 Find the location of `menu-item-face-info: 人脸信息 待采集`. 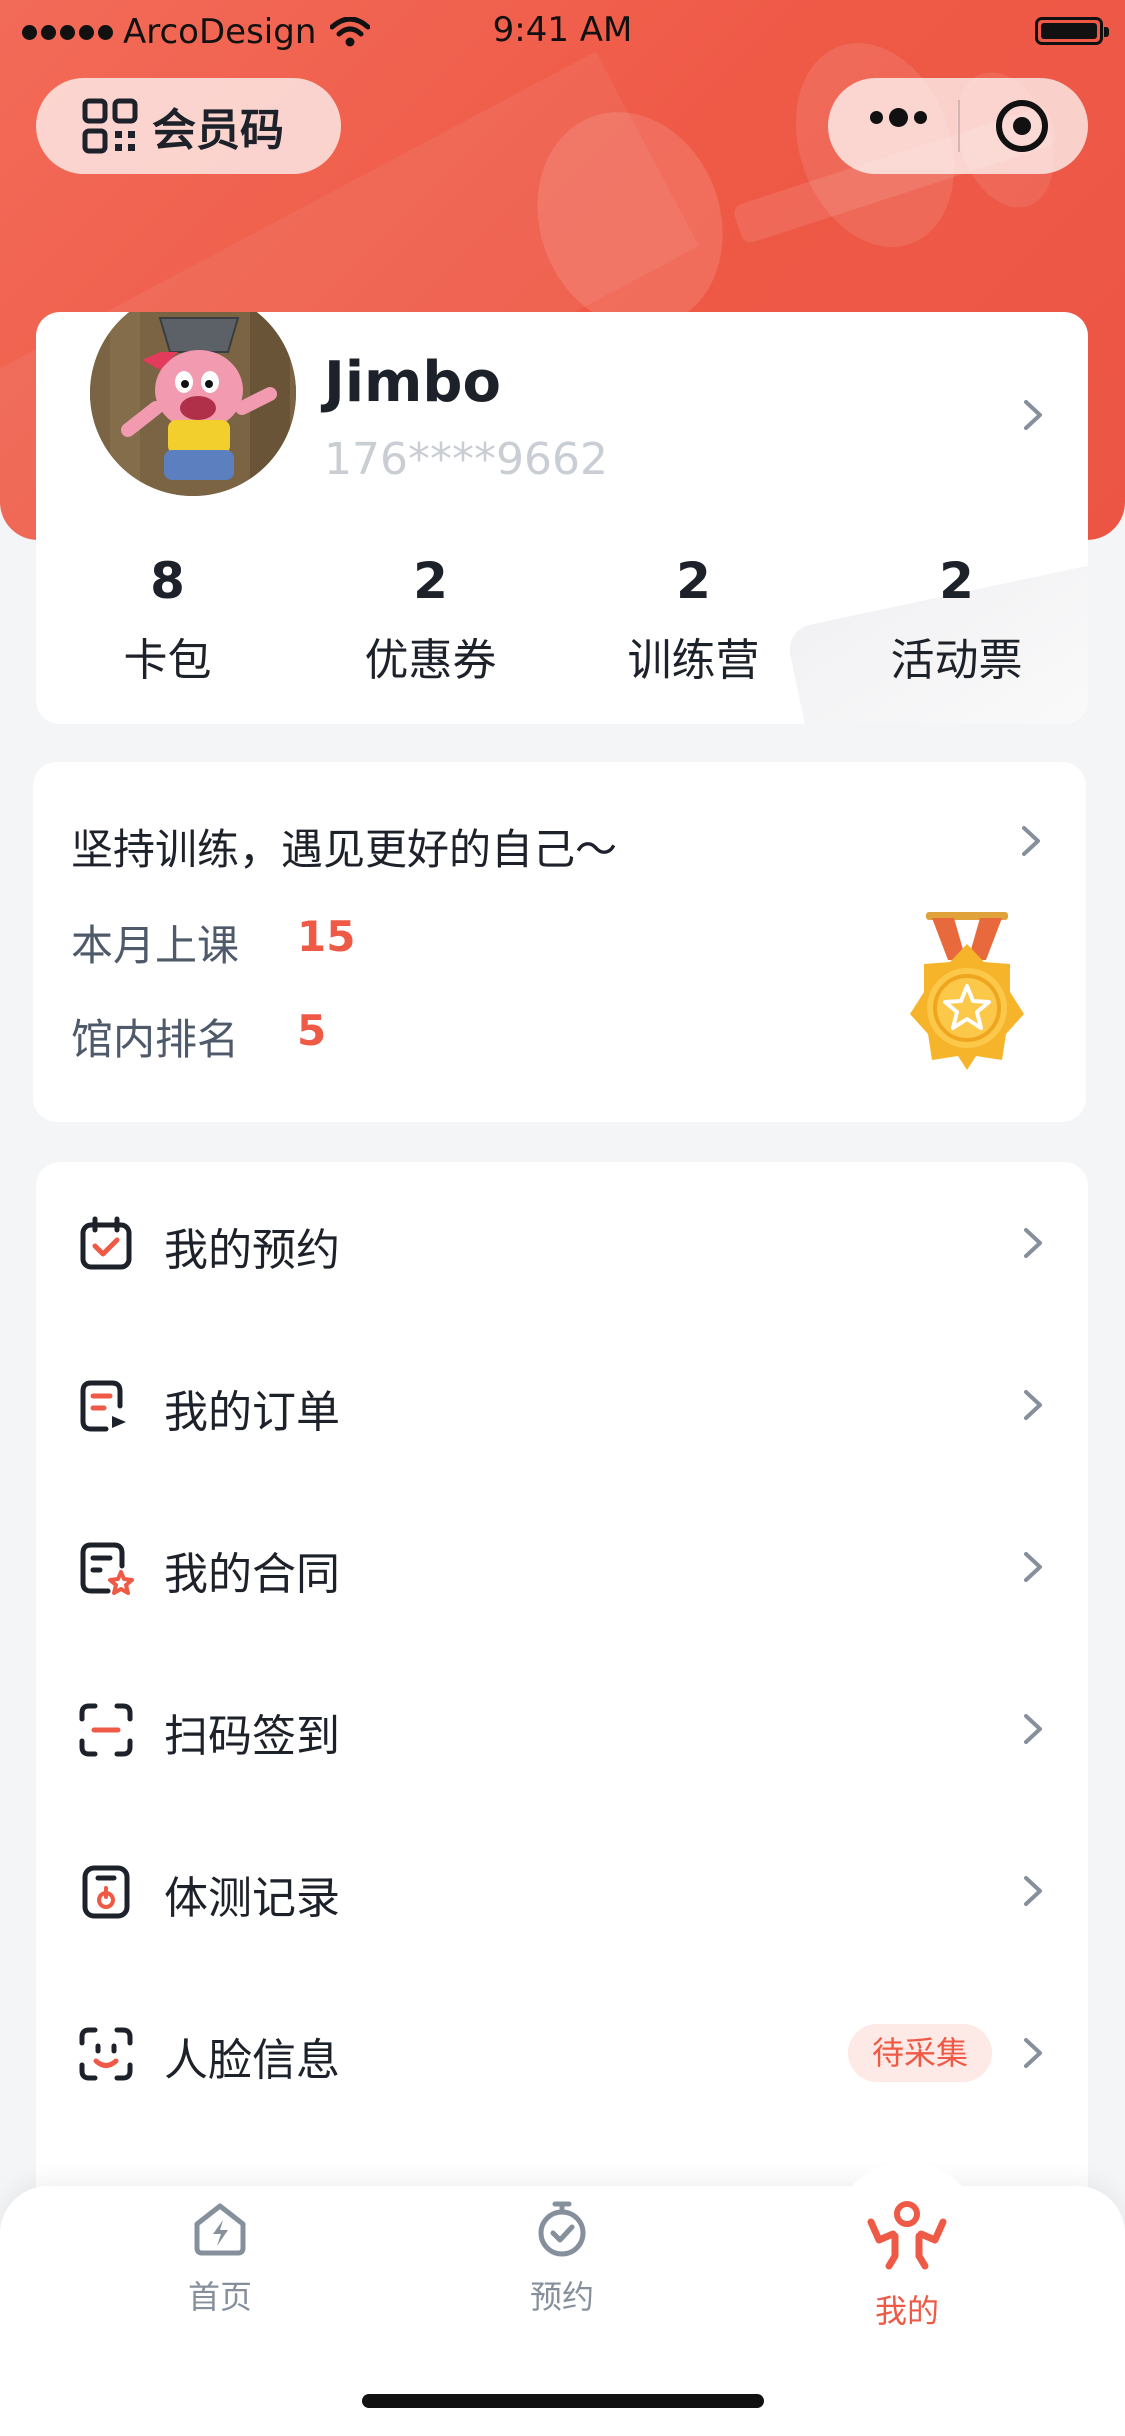

menu-item-face-info: 人脸信息 待采集 is located at coordinates (562, 2053).